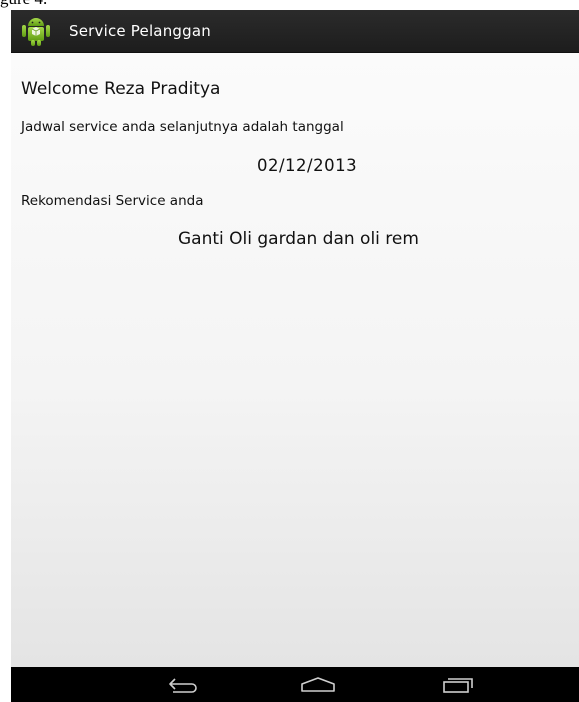  I want to click on recommendation-value: Ganti Oli gardan dan oli rem, so click(298, 239).